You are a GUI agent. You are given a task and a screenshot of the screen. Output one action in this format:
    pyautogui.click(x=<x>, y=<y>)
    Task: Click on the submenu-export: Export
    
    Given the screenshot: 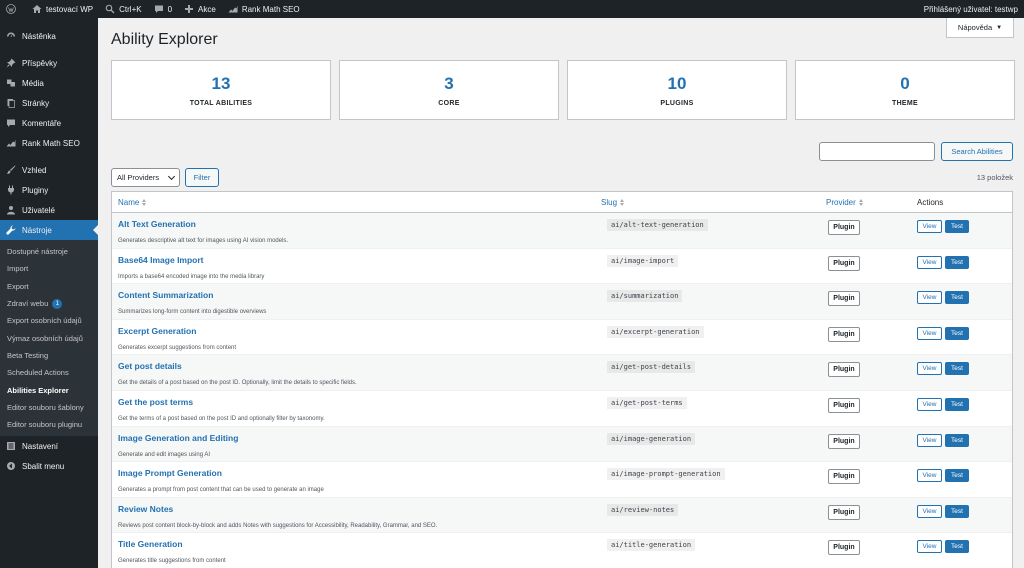 What is the action you would take?
    pyautogui.click(x=49, y=286)
    